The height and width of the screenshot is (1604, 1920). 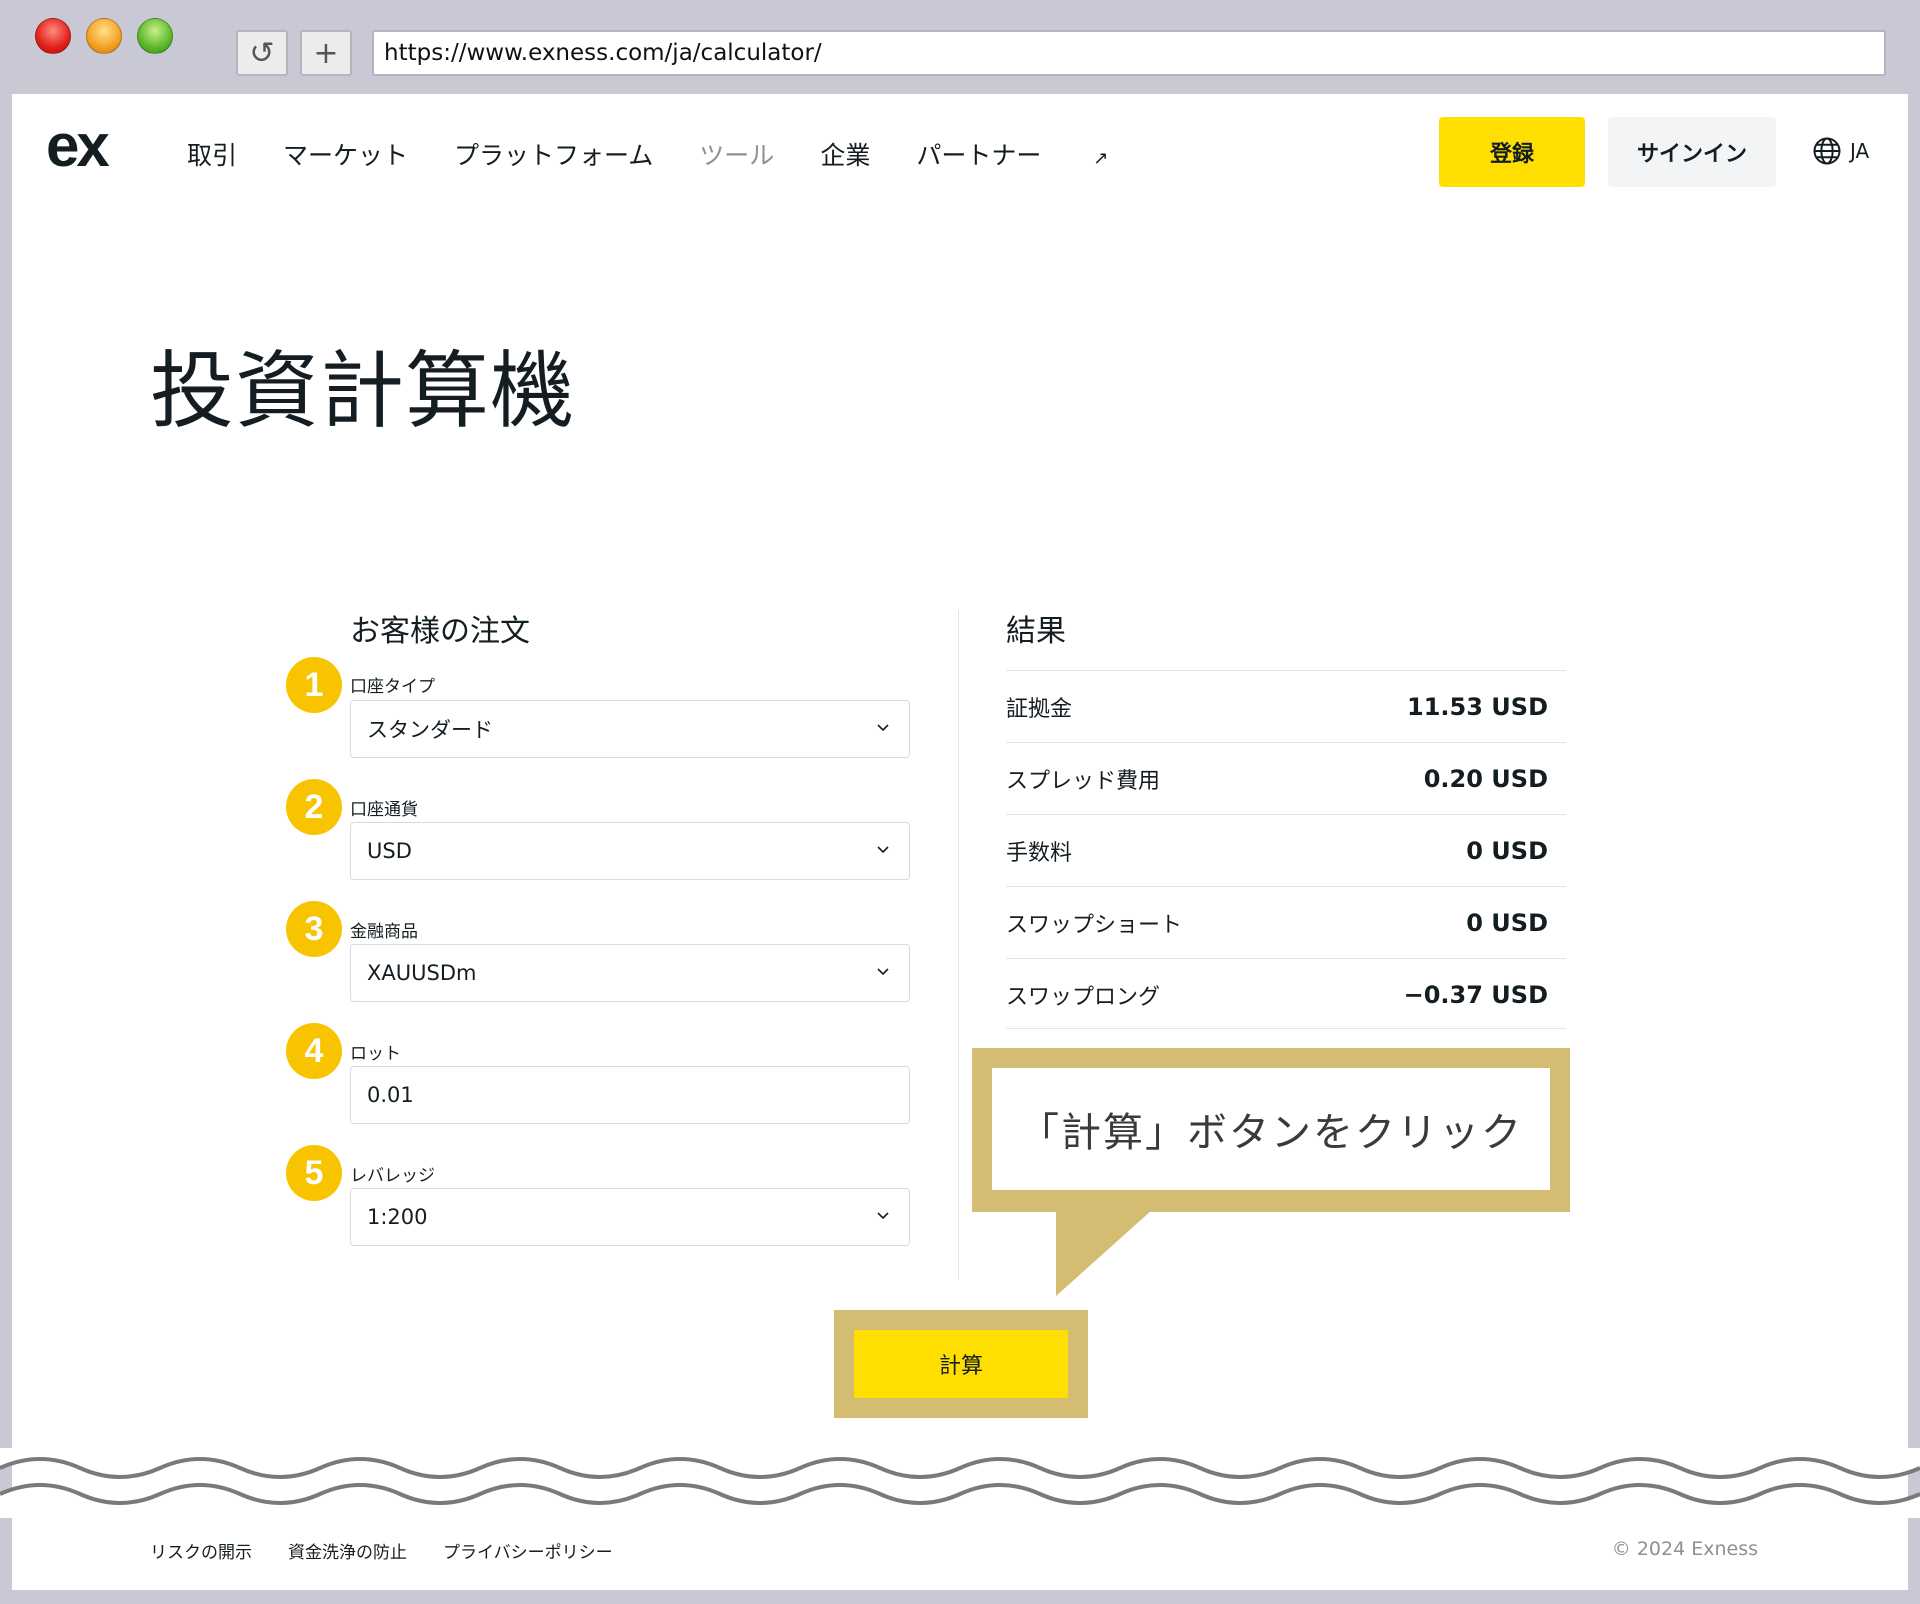 I want to click on step-badge-3: 3, so click(x=314, y=929).